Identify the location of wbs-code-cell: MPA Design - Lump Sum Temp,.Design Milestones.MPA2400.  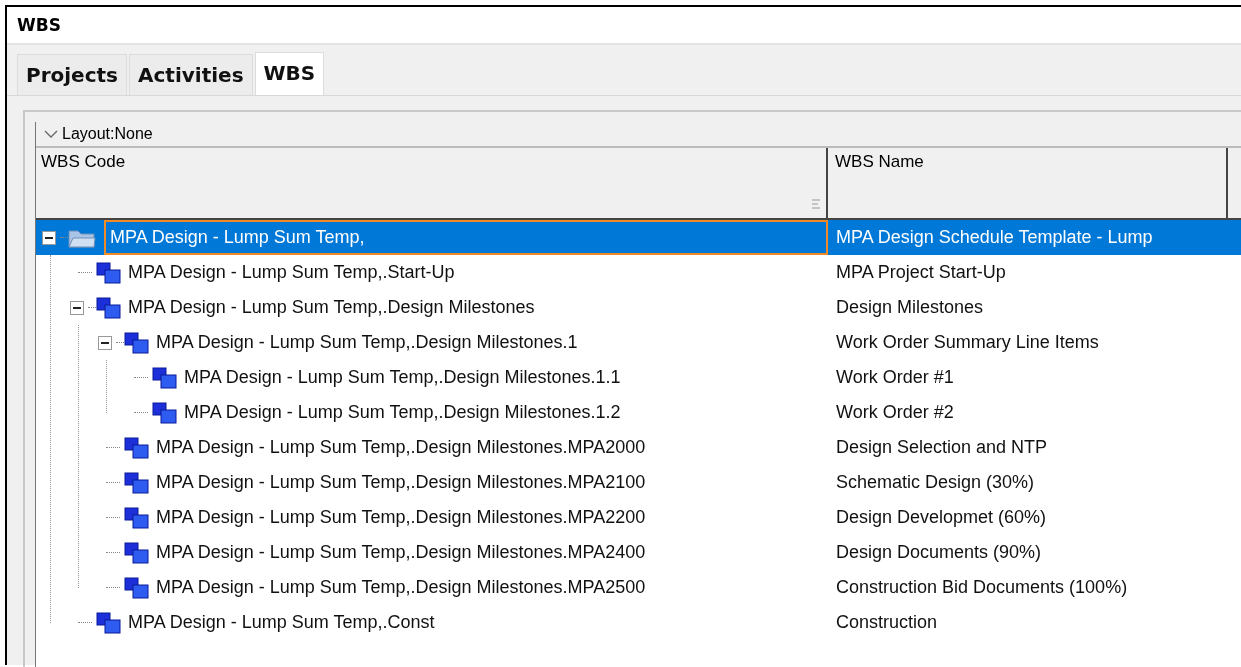
(401, 552).